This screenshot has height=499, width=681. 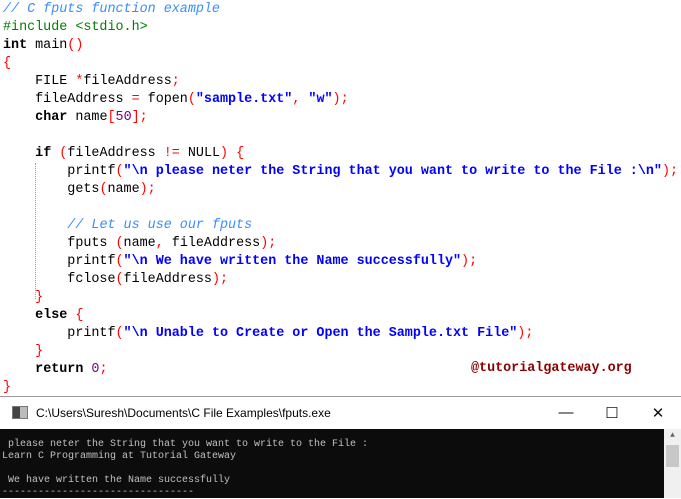 What do you see at coordinates (672, 456) in the screenshot?
I see `scrollbar-thumb` at bounding box center [672, 456].